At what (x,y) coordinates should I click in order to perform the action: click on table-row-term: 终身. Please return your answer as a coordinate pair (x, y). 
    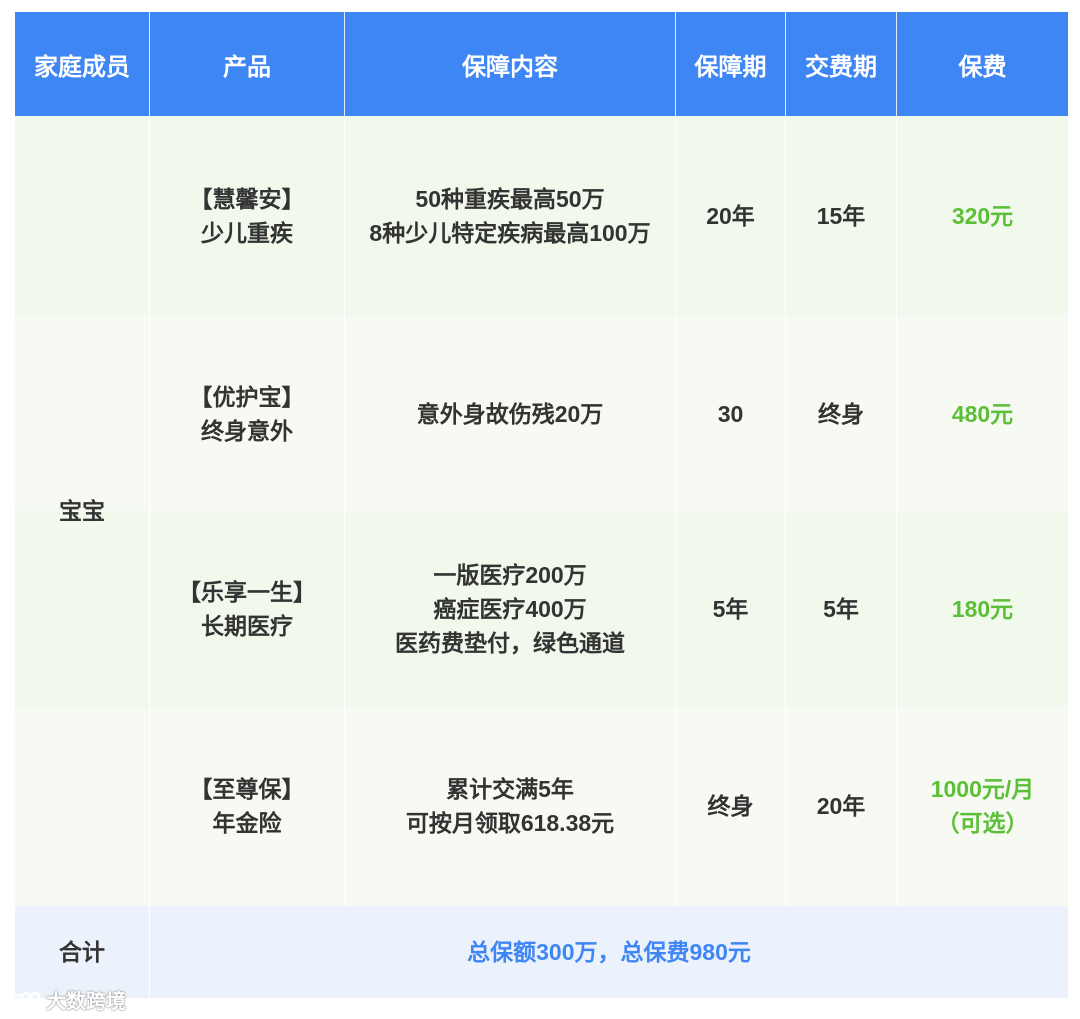
    Looking at the image, I should click on (731, 806).